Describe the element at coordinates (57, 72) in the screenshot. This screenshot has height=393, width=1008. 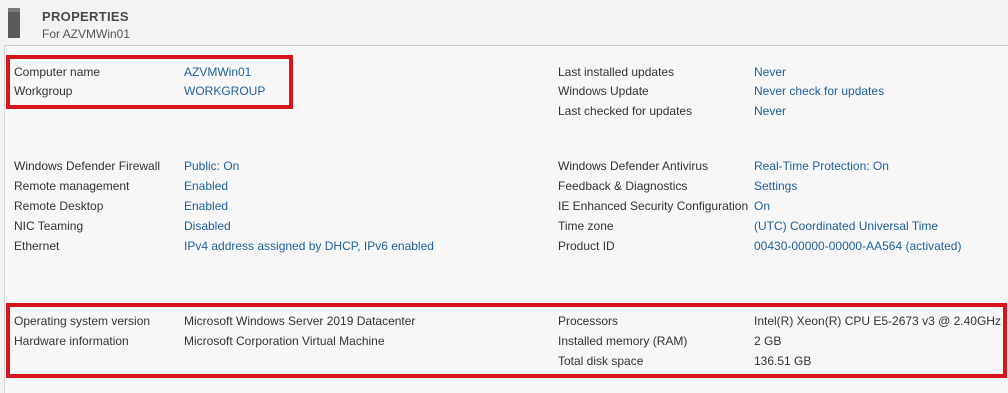
I see `computer-name-label: Computer name` at that location.